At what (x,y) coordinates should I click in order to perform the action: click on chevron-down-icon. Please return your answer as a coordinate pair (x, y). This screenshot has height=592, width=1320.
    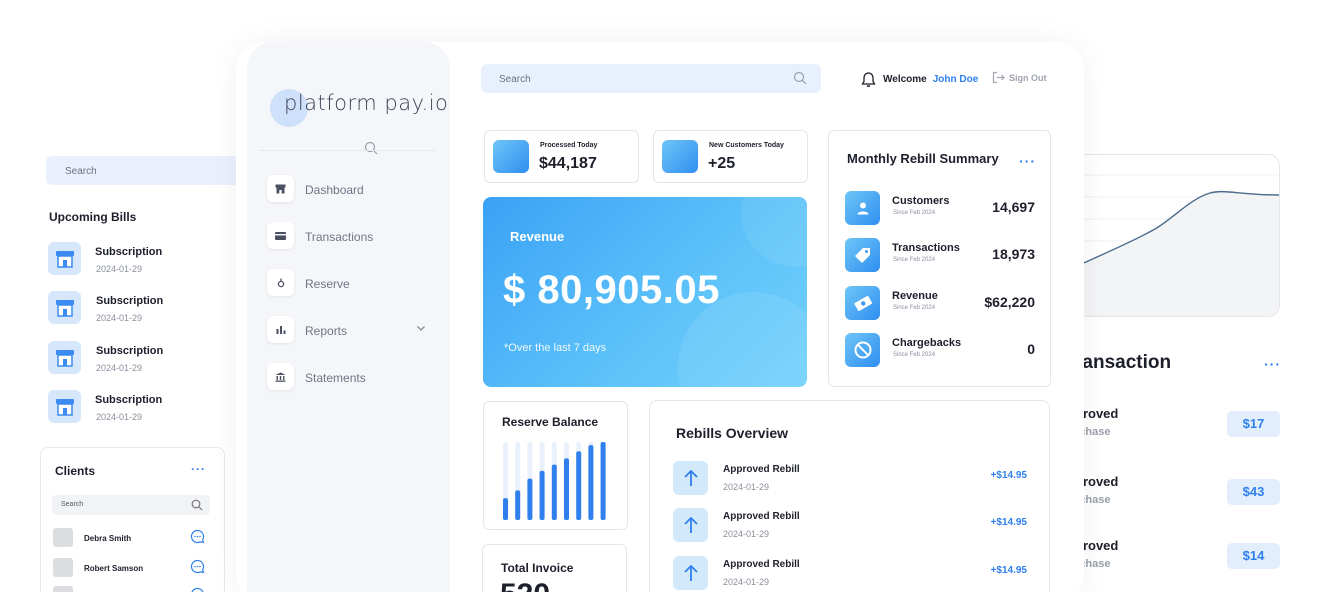
    Looking at the image, I should click on (421, 328).